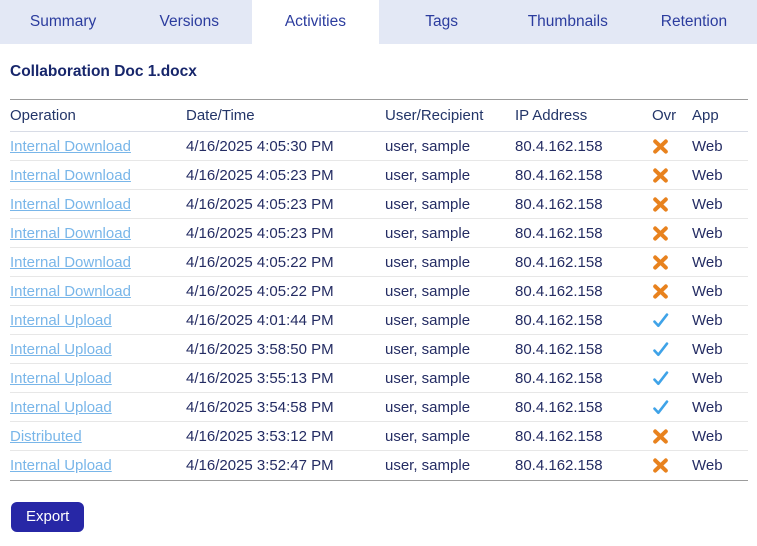 The height and width of the screenshot is (546, 757). What do you see at coordinates (220, 115) in the screenshot?
I see `column-header-datetime: Date/Time` at bounding box center [220, 115].